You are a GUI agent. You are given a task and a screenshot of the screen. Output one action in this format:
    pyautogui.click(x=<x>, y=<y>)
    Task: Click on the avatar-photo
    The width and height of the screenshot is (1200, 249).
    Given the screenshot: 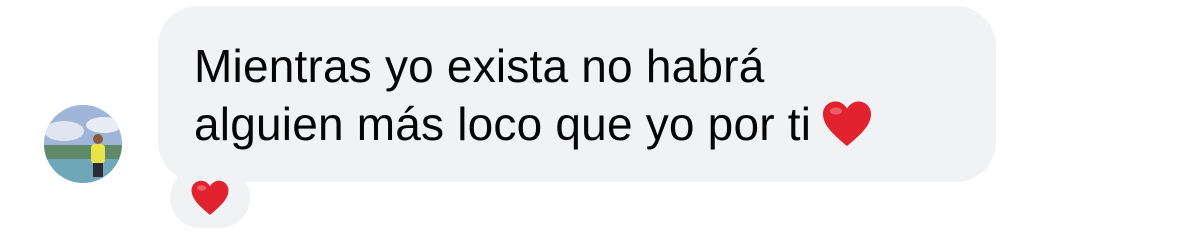 What is the action you would take?
    pyautogui.click(x=83, y=144)
    